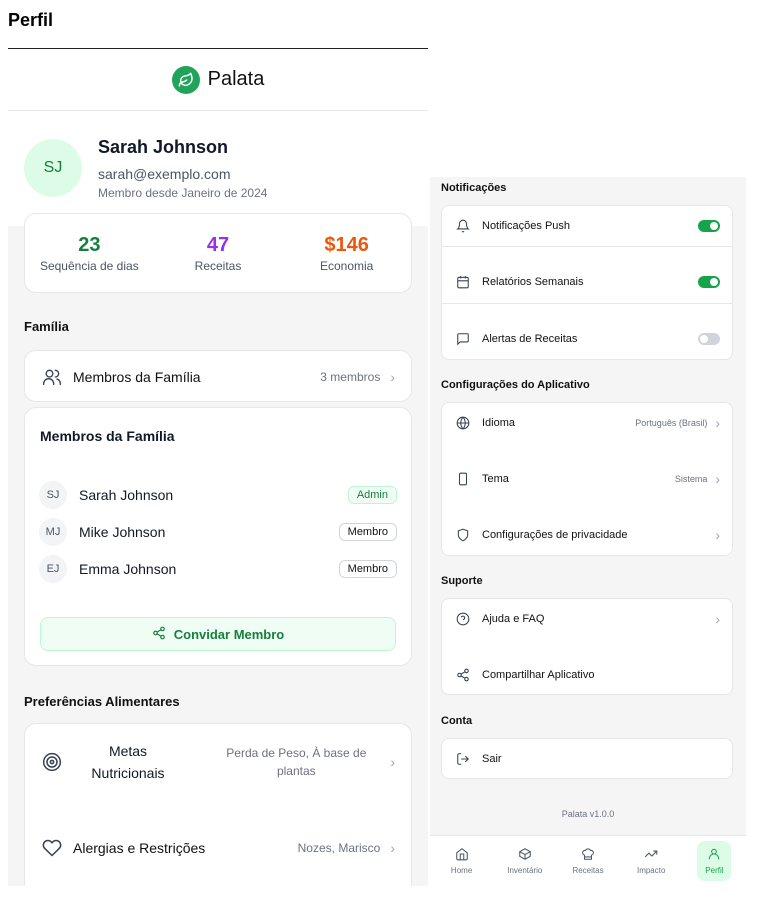  What do you see at coordinates (218, 245) in the screenshot?
I see `stat-value: 47` at bounding box center [218, 245].